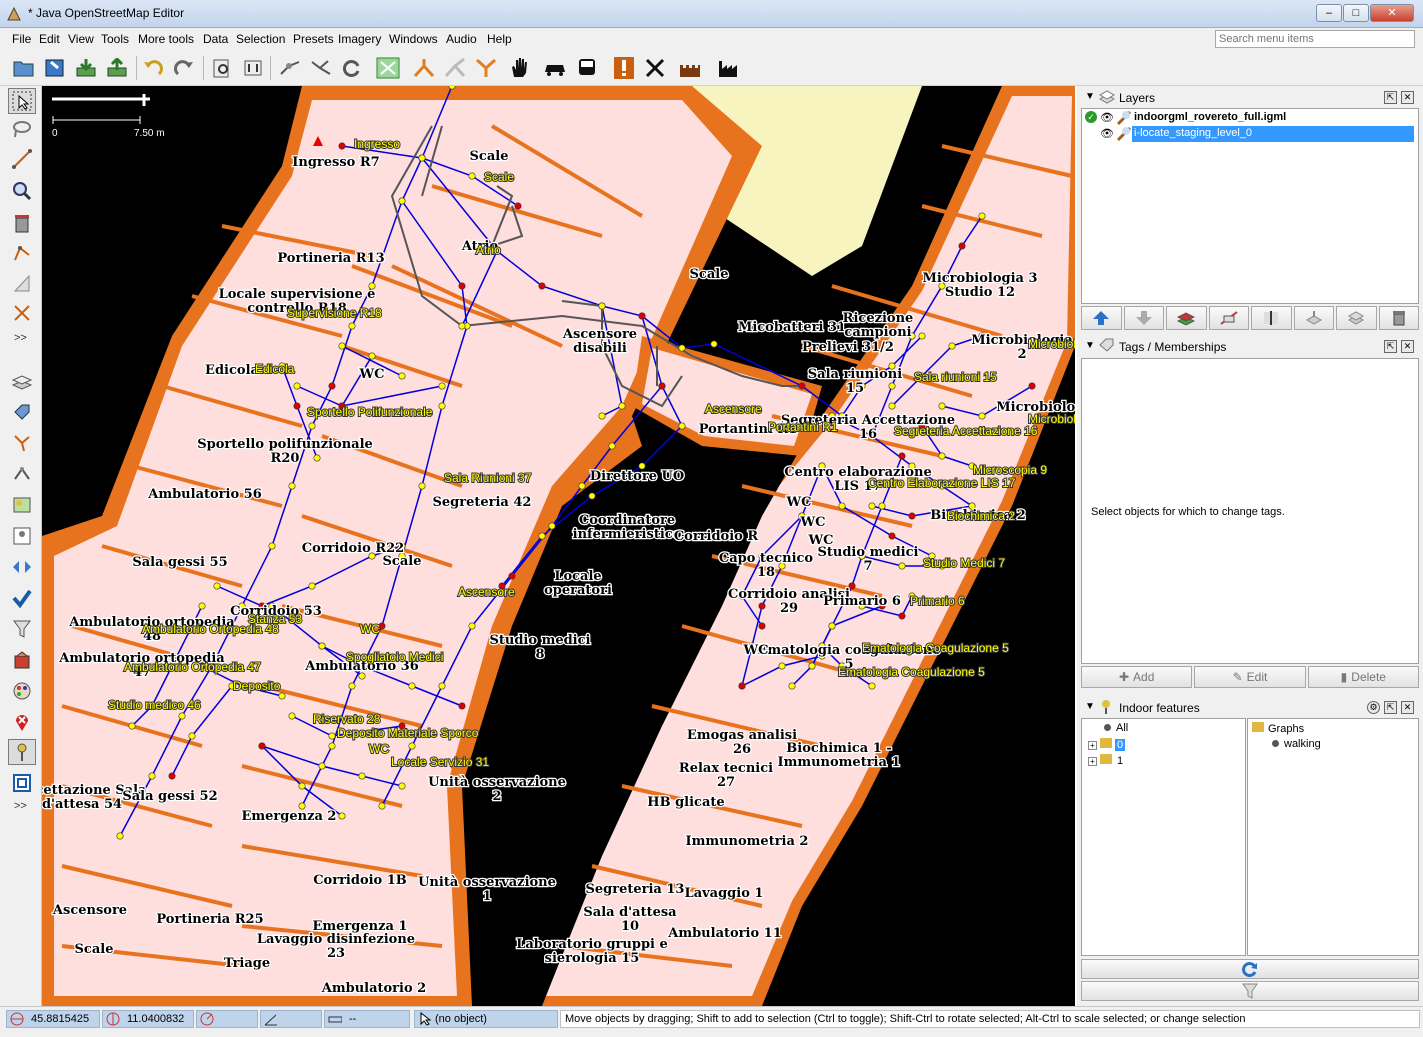 This screenshot has height=1037, width=1423. I want to click on menu-edit: Edit, so click(49, 39).